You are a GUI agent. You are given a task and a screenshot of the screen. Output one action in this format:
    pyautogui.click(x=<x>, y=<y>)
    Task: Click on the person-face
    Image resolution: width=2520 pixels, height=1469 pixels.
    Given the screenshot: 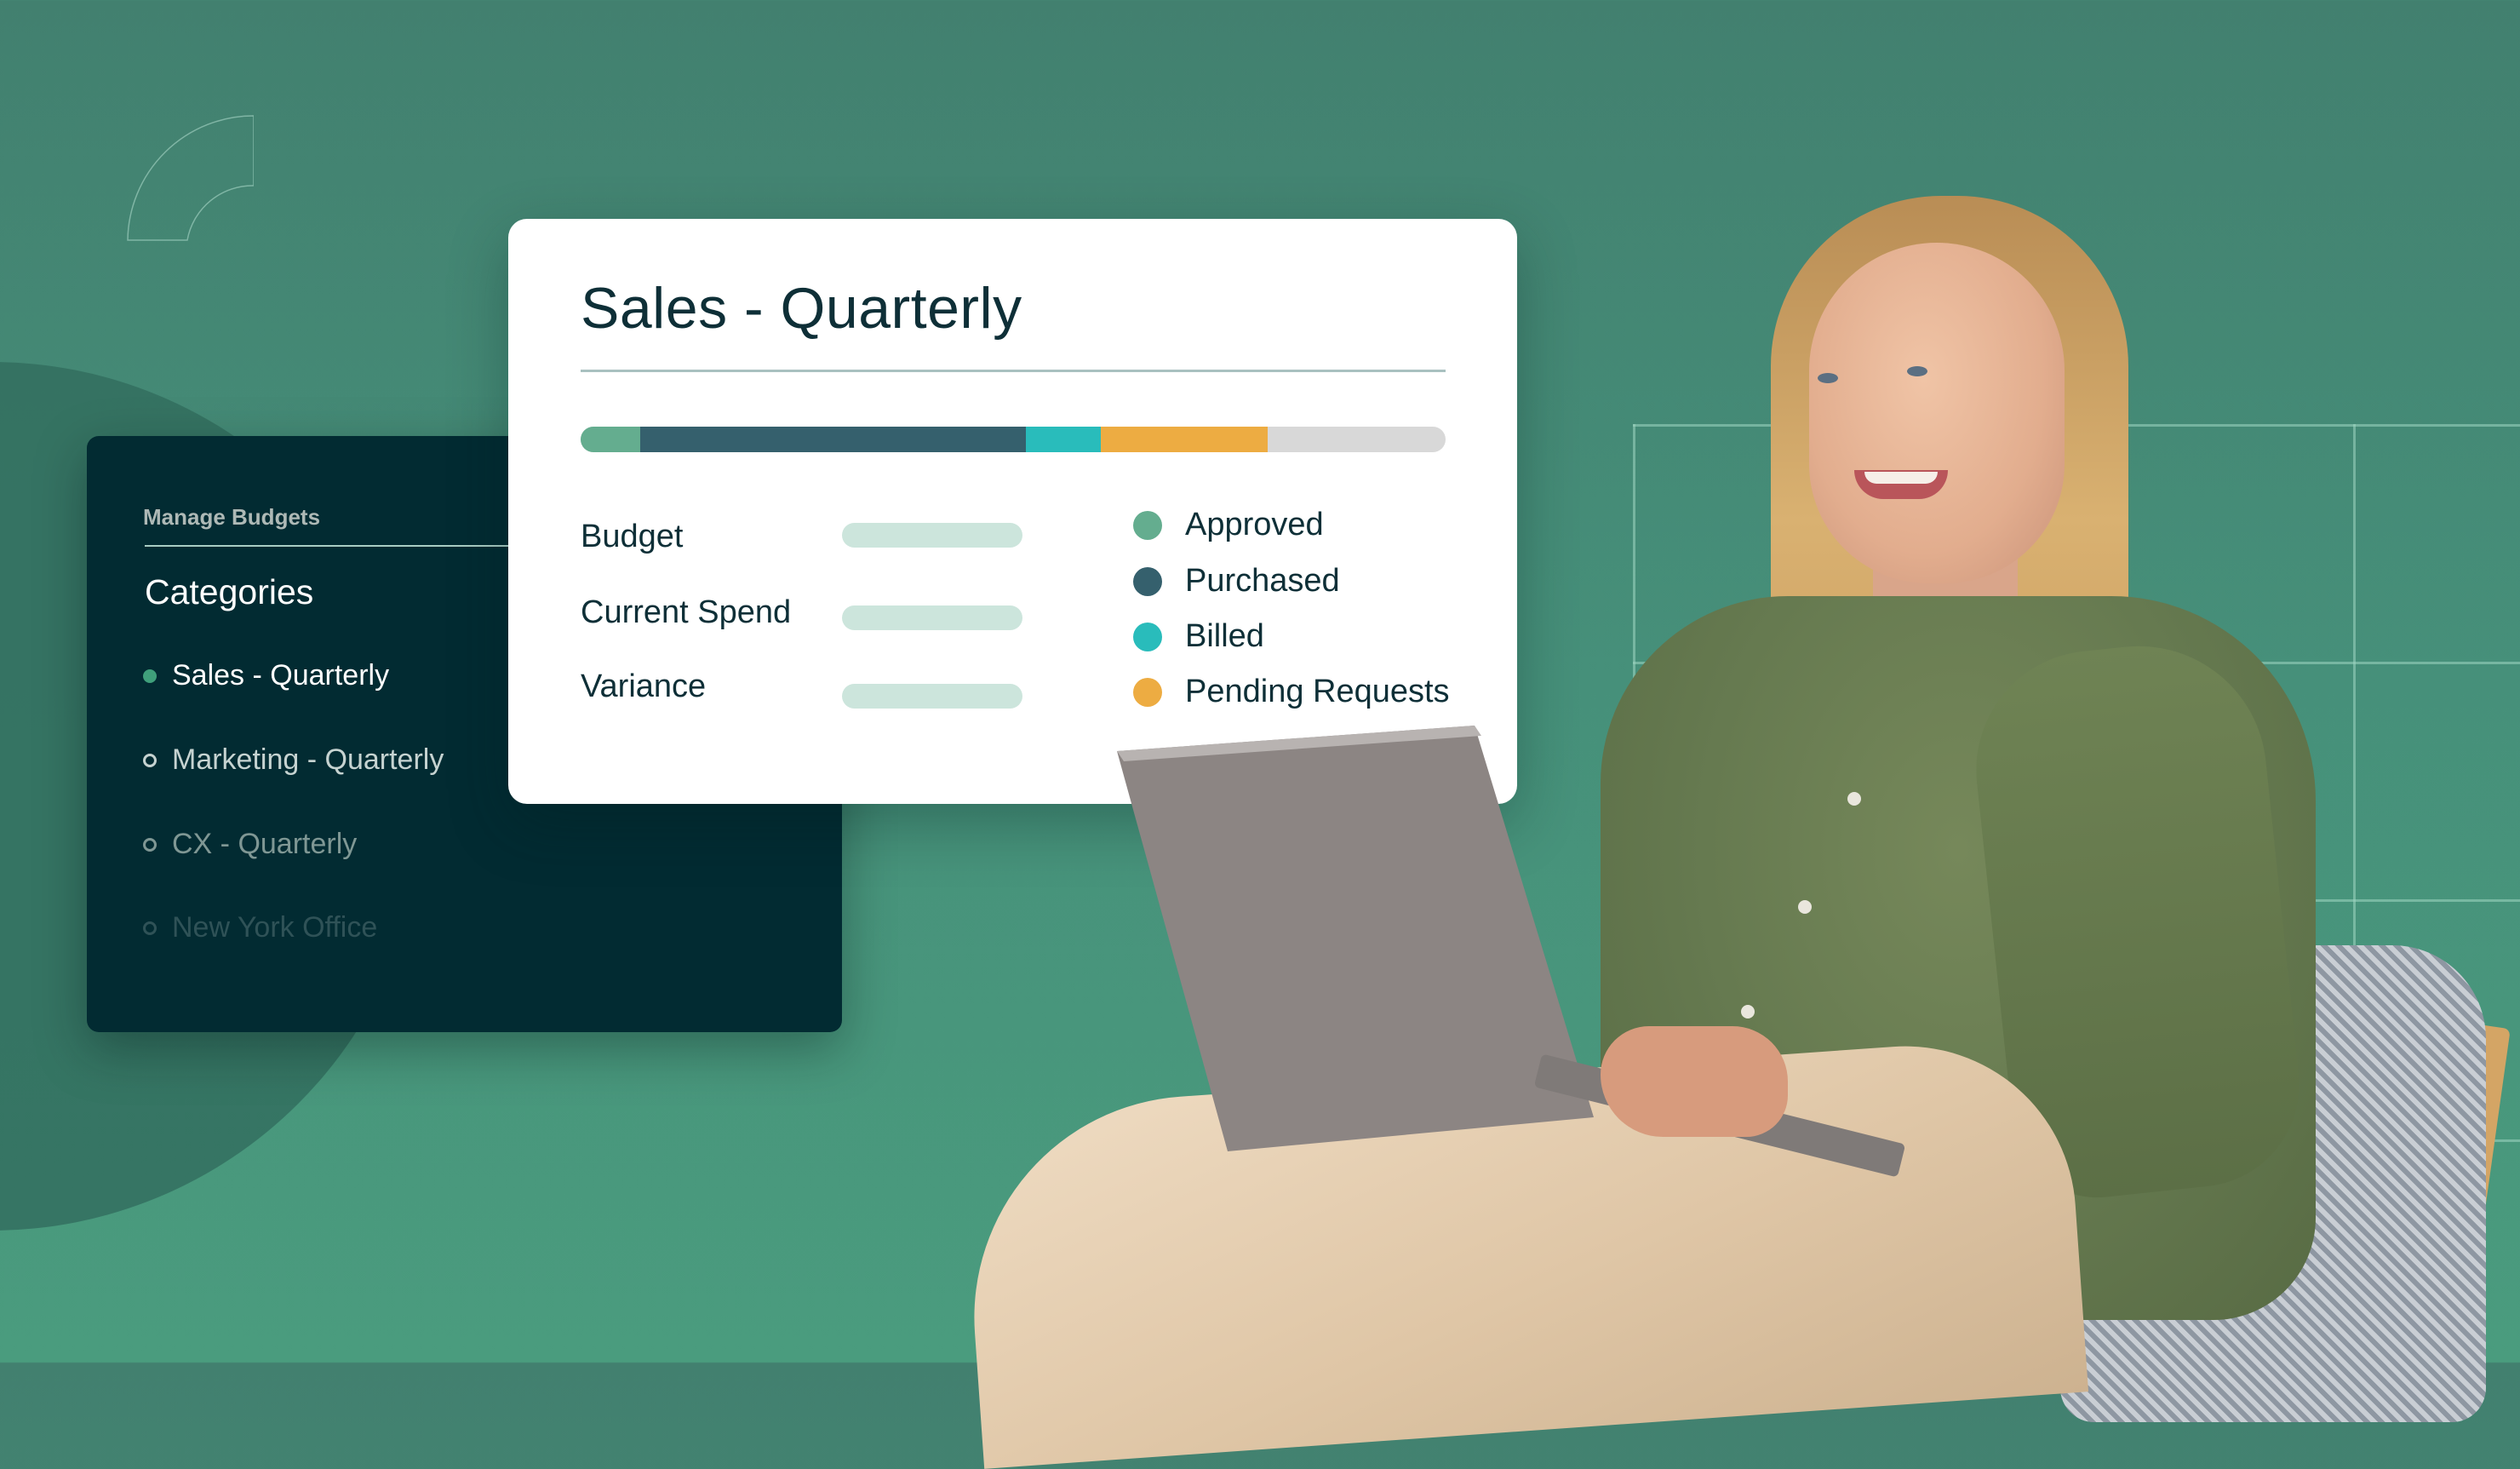 What is the action you would take?
    pyautogui.click(x=1937, y=413)
    